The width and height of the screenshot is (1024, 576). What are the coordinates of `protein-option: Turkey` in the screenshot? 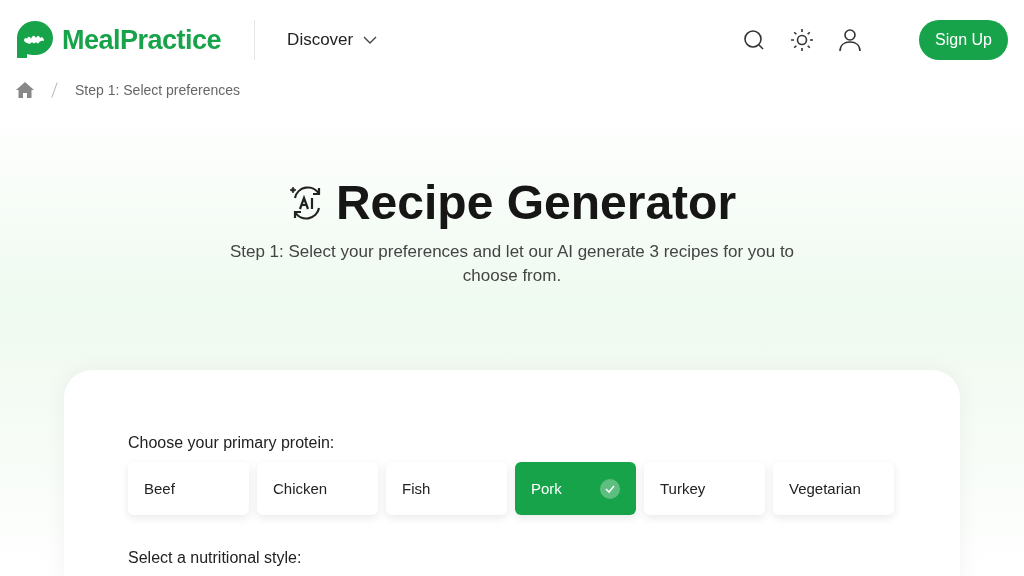 It's located at (704, 488).